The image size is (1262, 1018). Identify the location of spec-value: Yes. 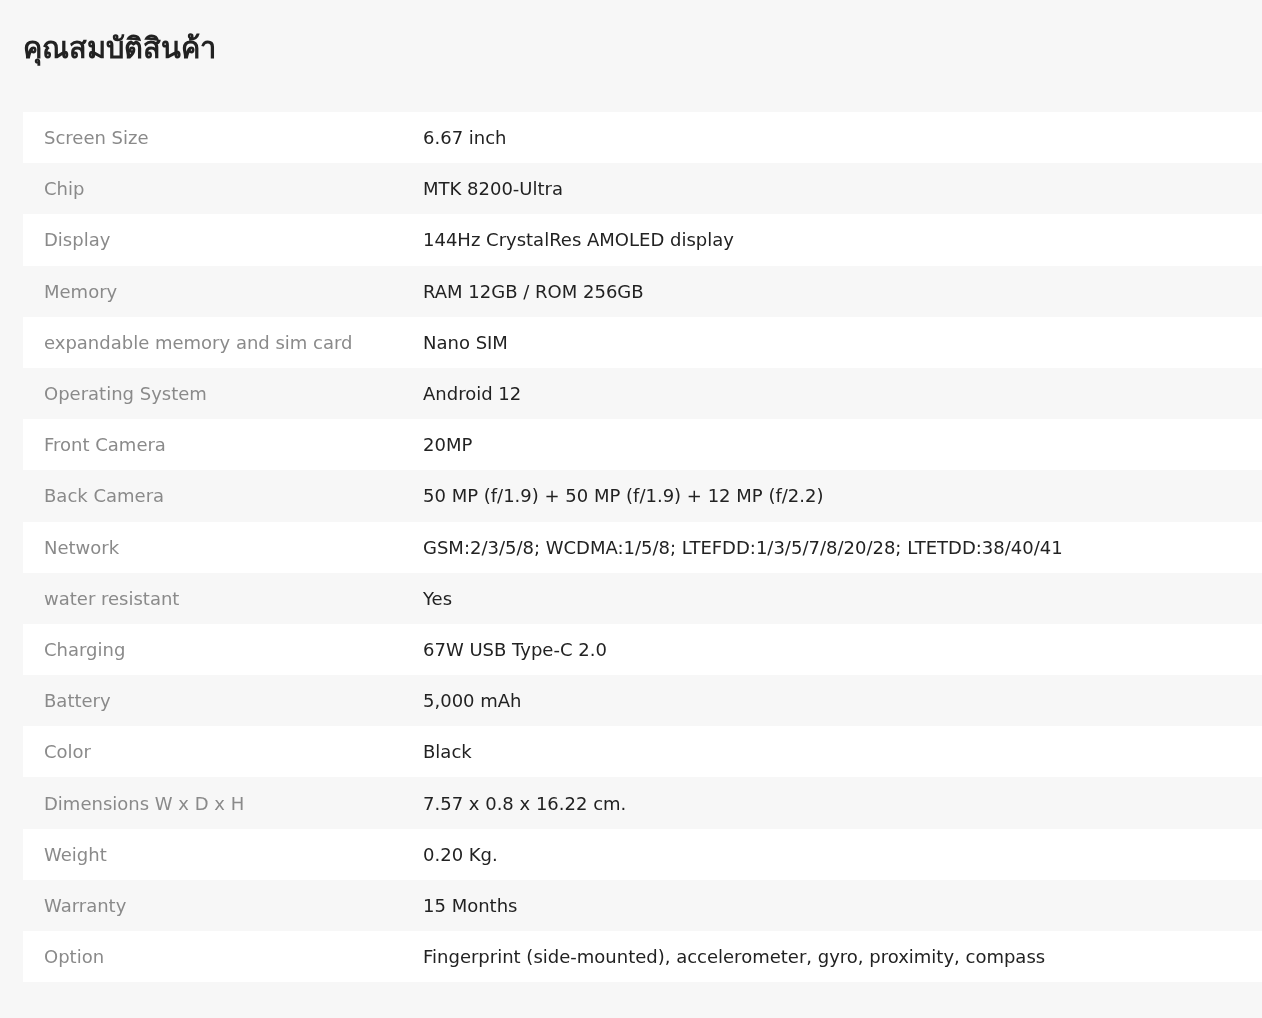
(438, 598).